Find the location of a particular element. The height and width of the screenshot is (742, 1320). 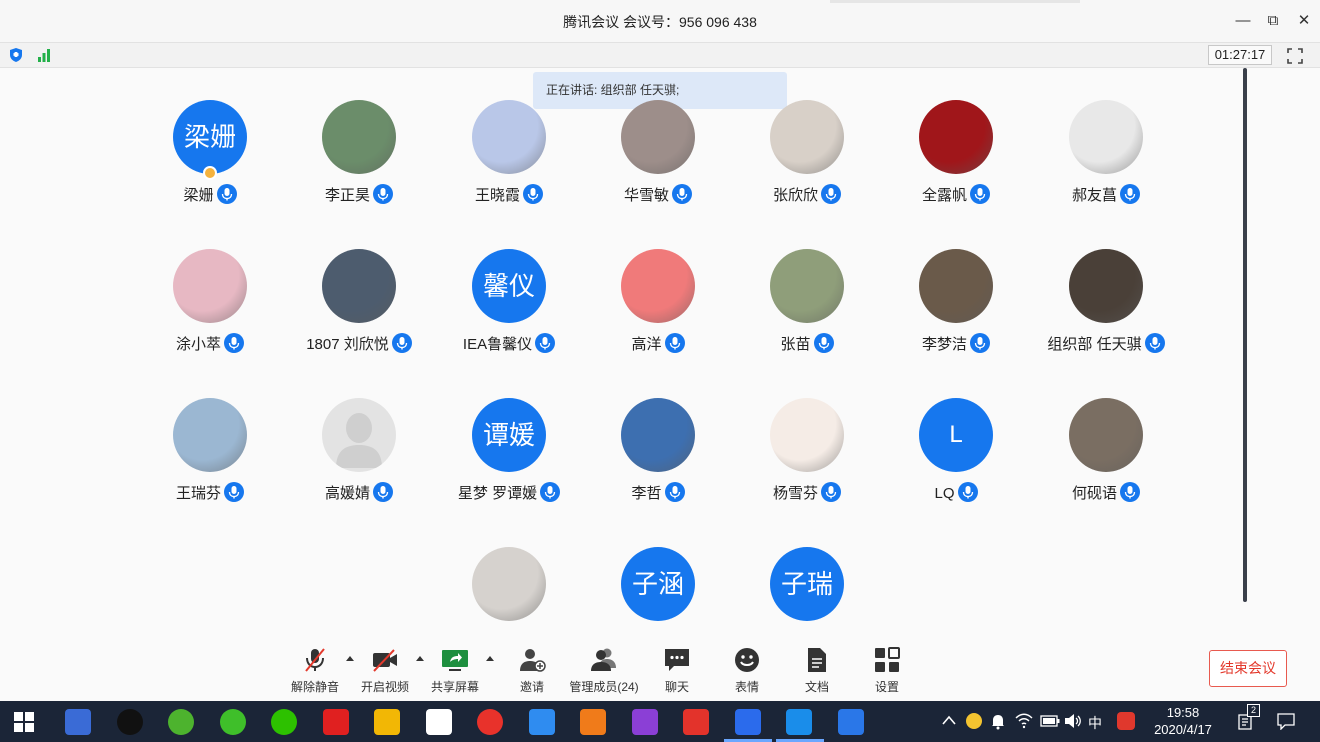

pdf-tool-icon is located at coordinates (696, 722).